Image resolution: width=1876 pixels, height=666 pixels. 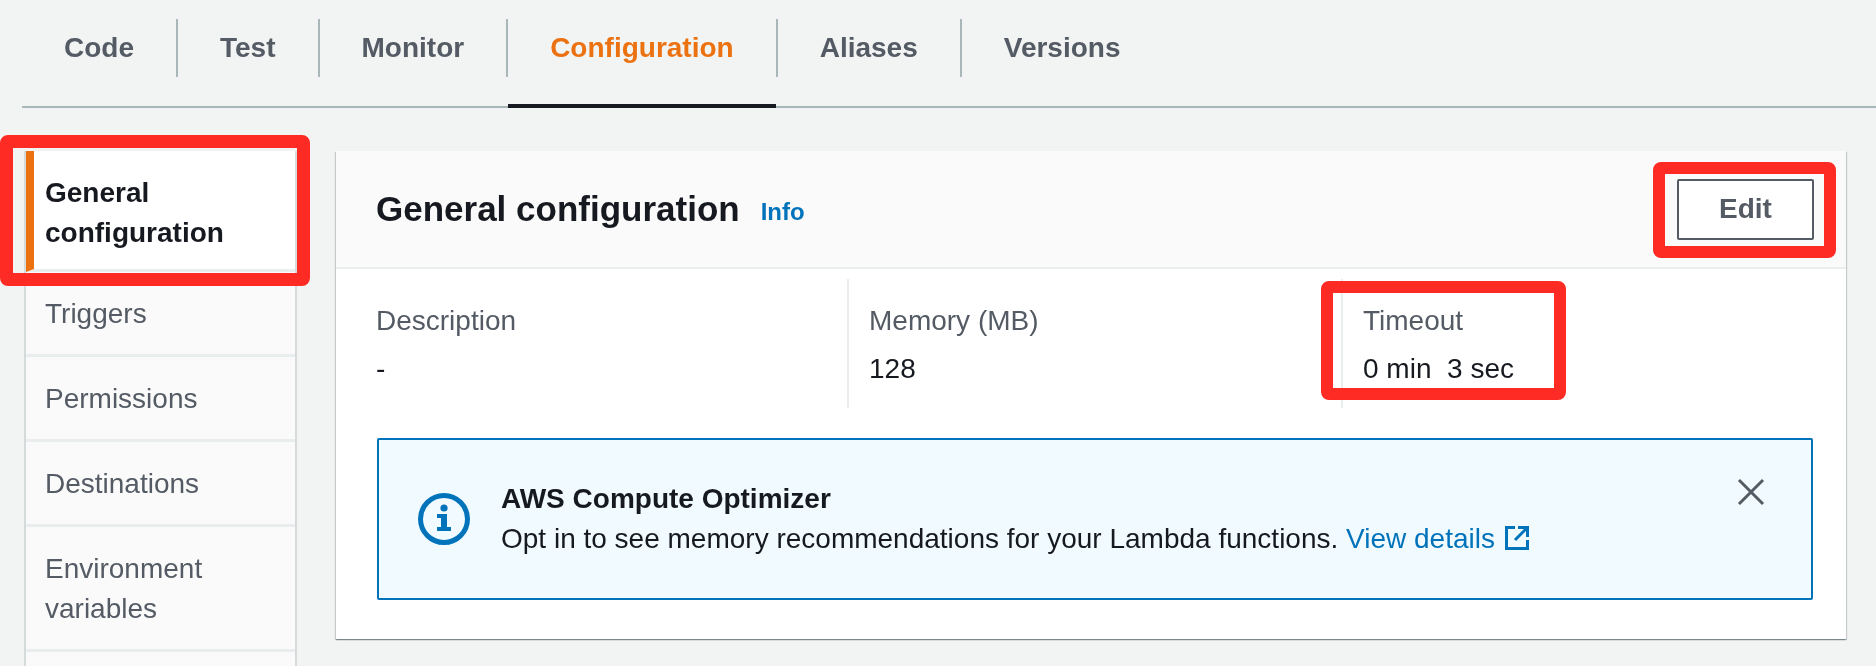 What do you see at coordinates (1438, 369) in the screenshot?
I see `field-value: 0 min 3 sec` at bounding box center [1438, 369].